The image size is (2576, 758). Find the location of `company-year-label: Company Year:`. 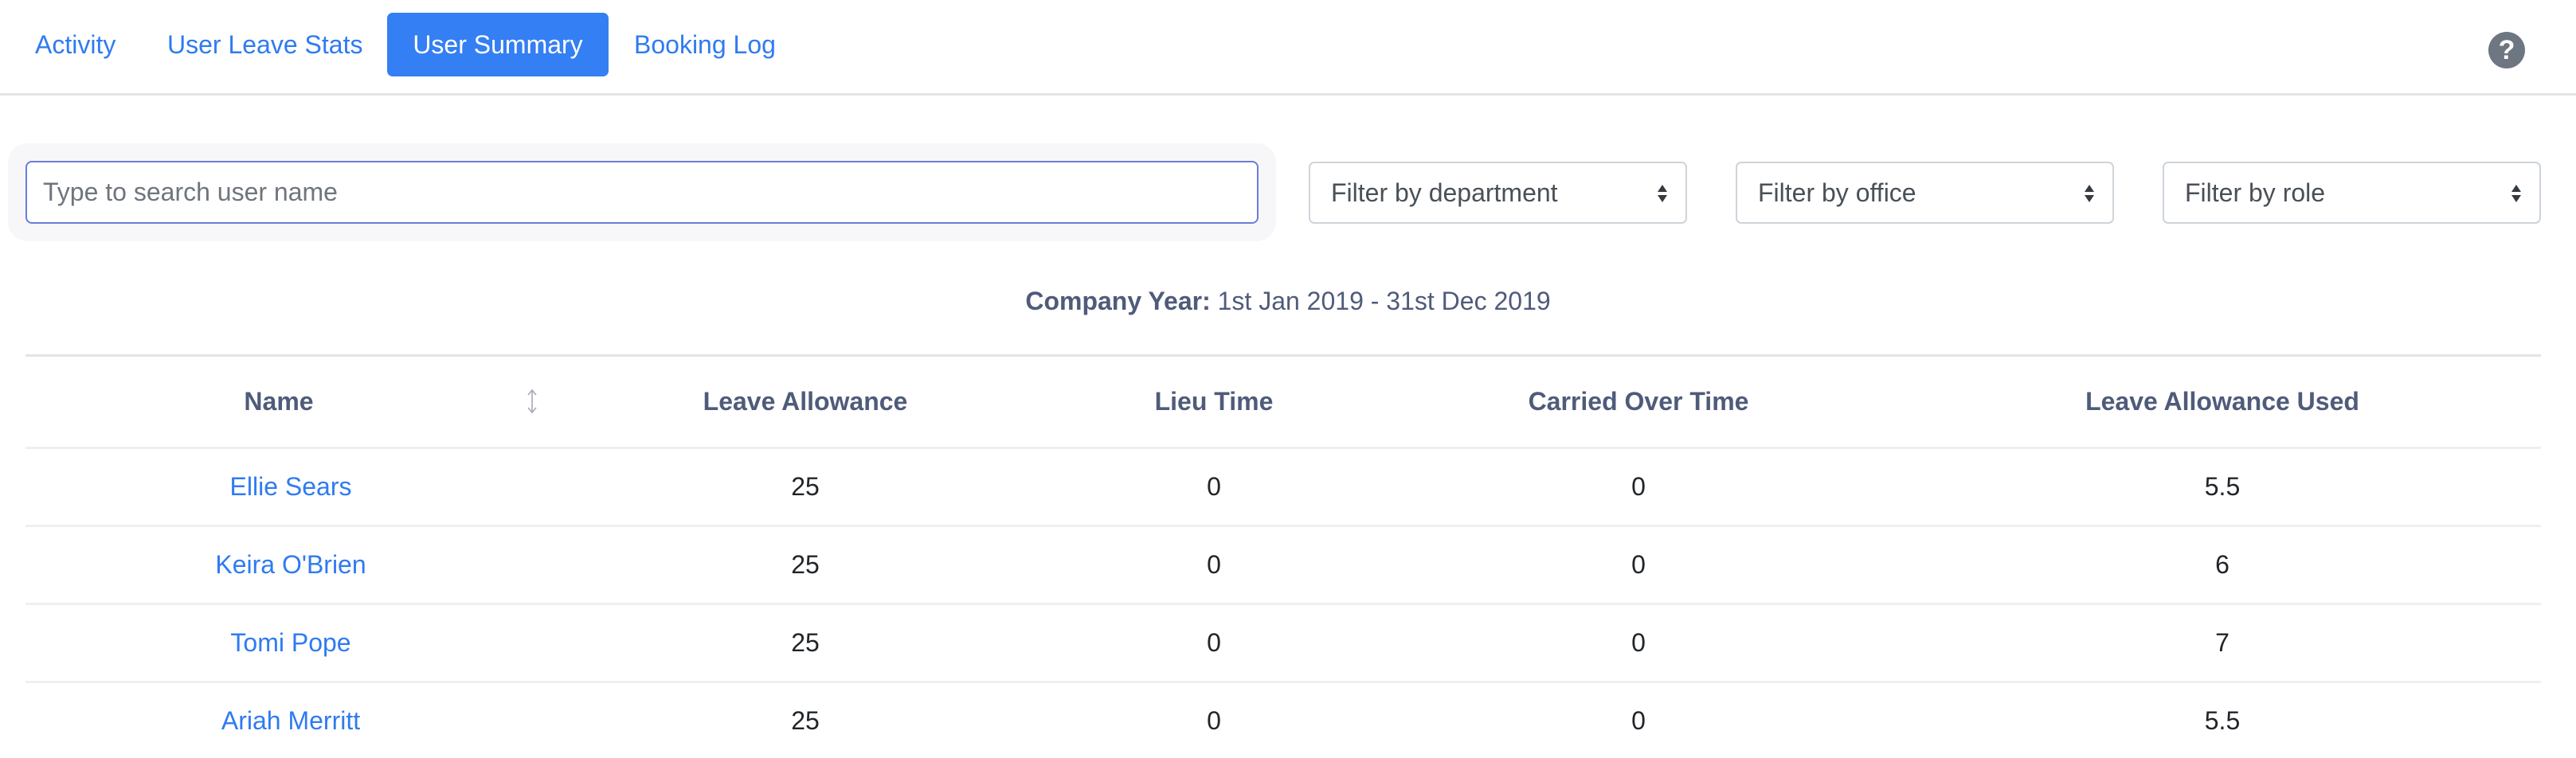

company-year-label: Company Year: is located at coordinates (1118, 301).